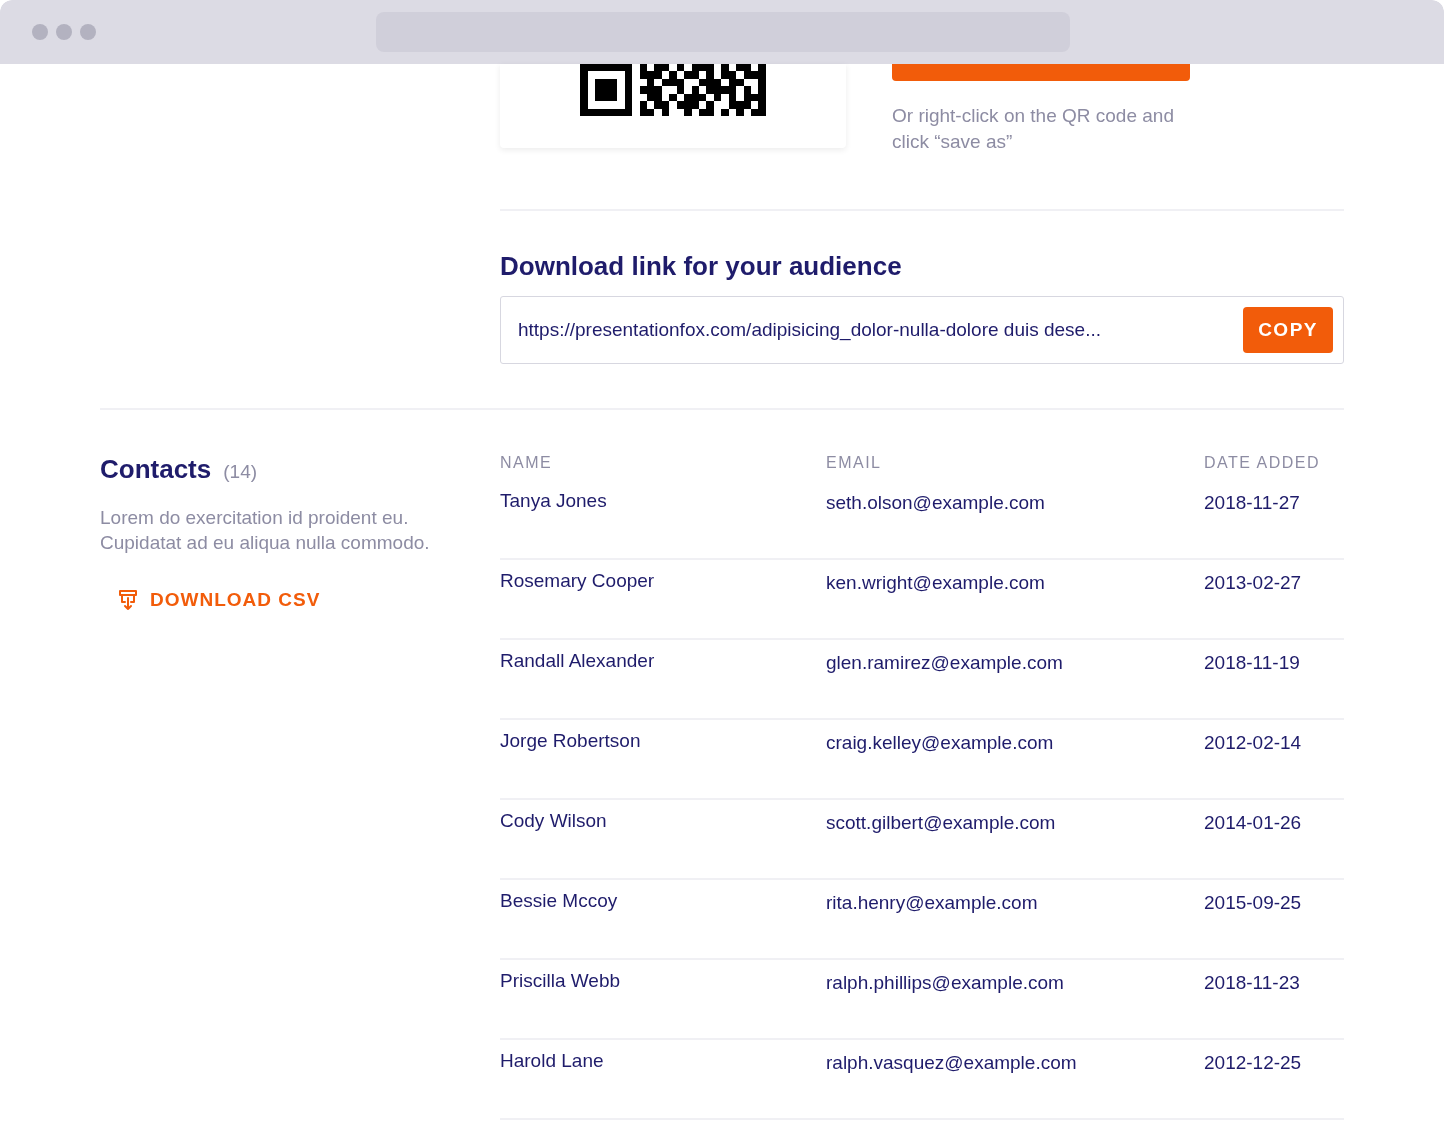 This screenshot has height=1130, width=1444. What do you see at coordinates (940, 742) in the screenshot?
I see `email-cell-text: craig.kelley@example.com` at bounding box center [940, 742].